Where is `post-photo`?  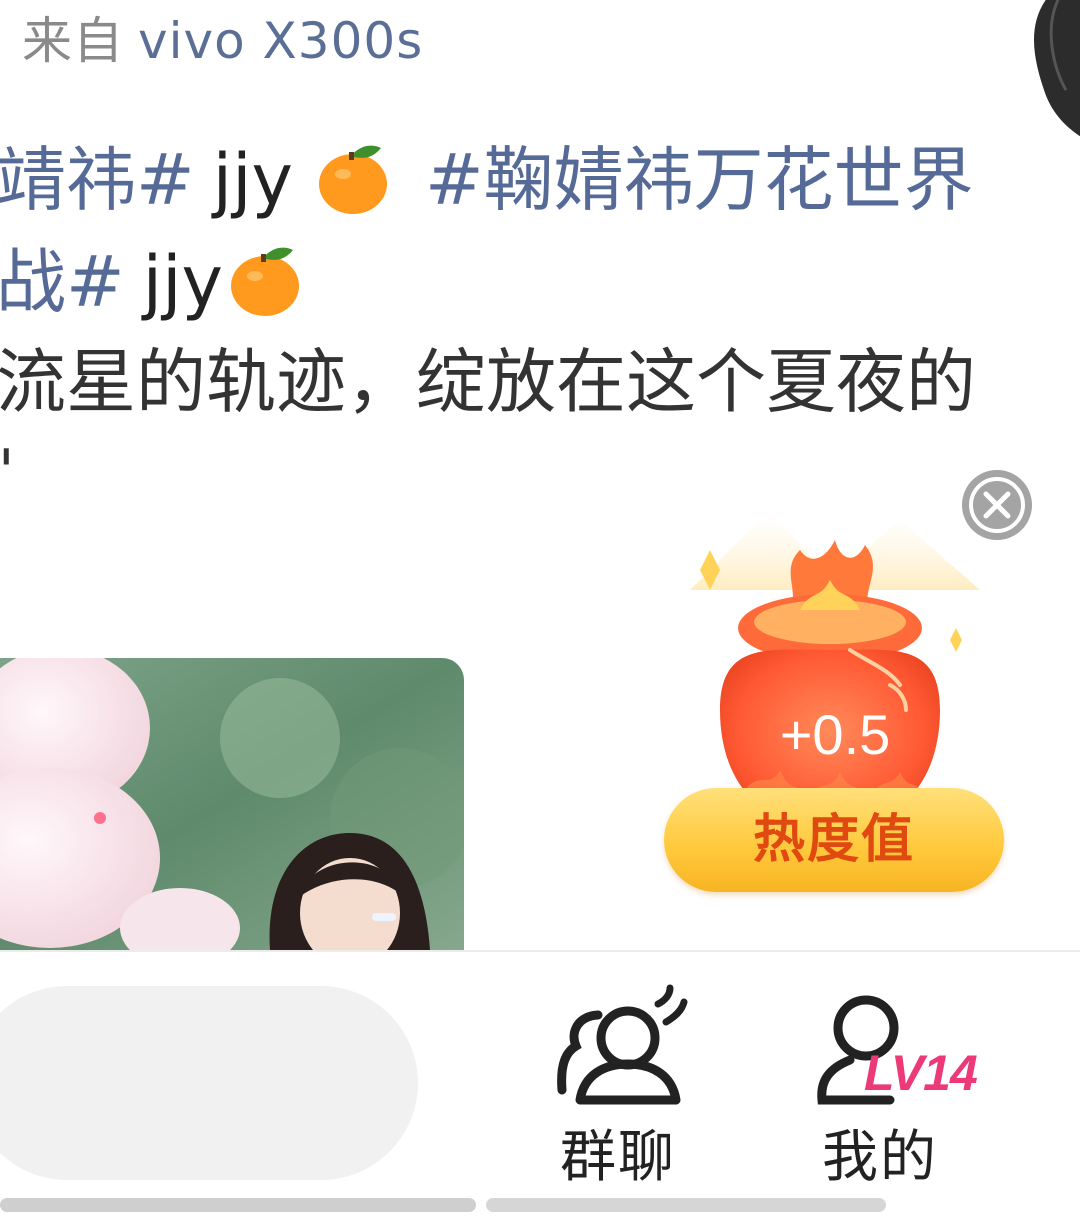
post-photo is located at coordinates (232, 804).